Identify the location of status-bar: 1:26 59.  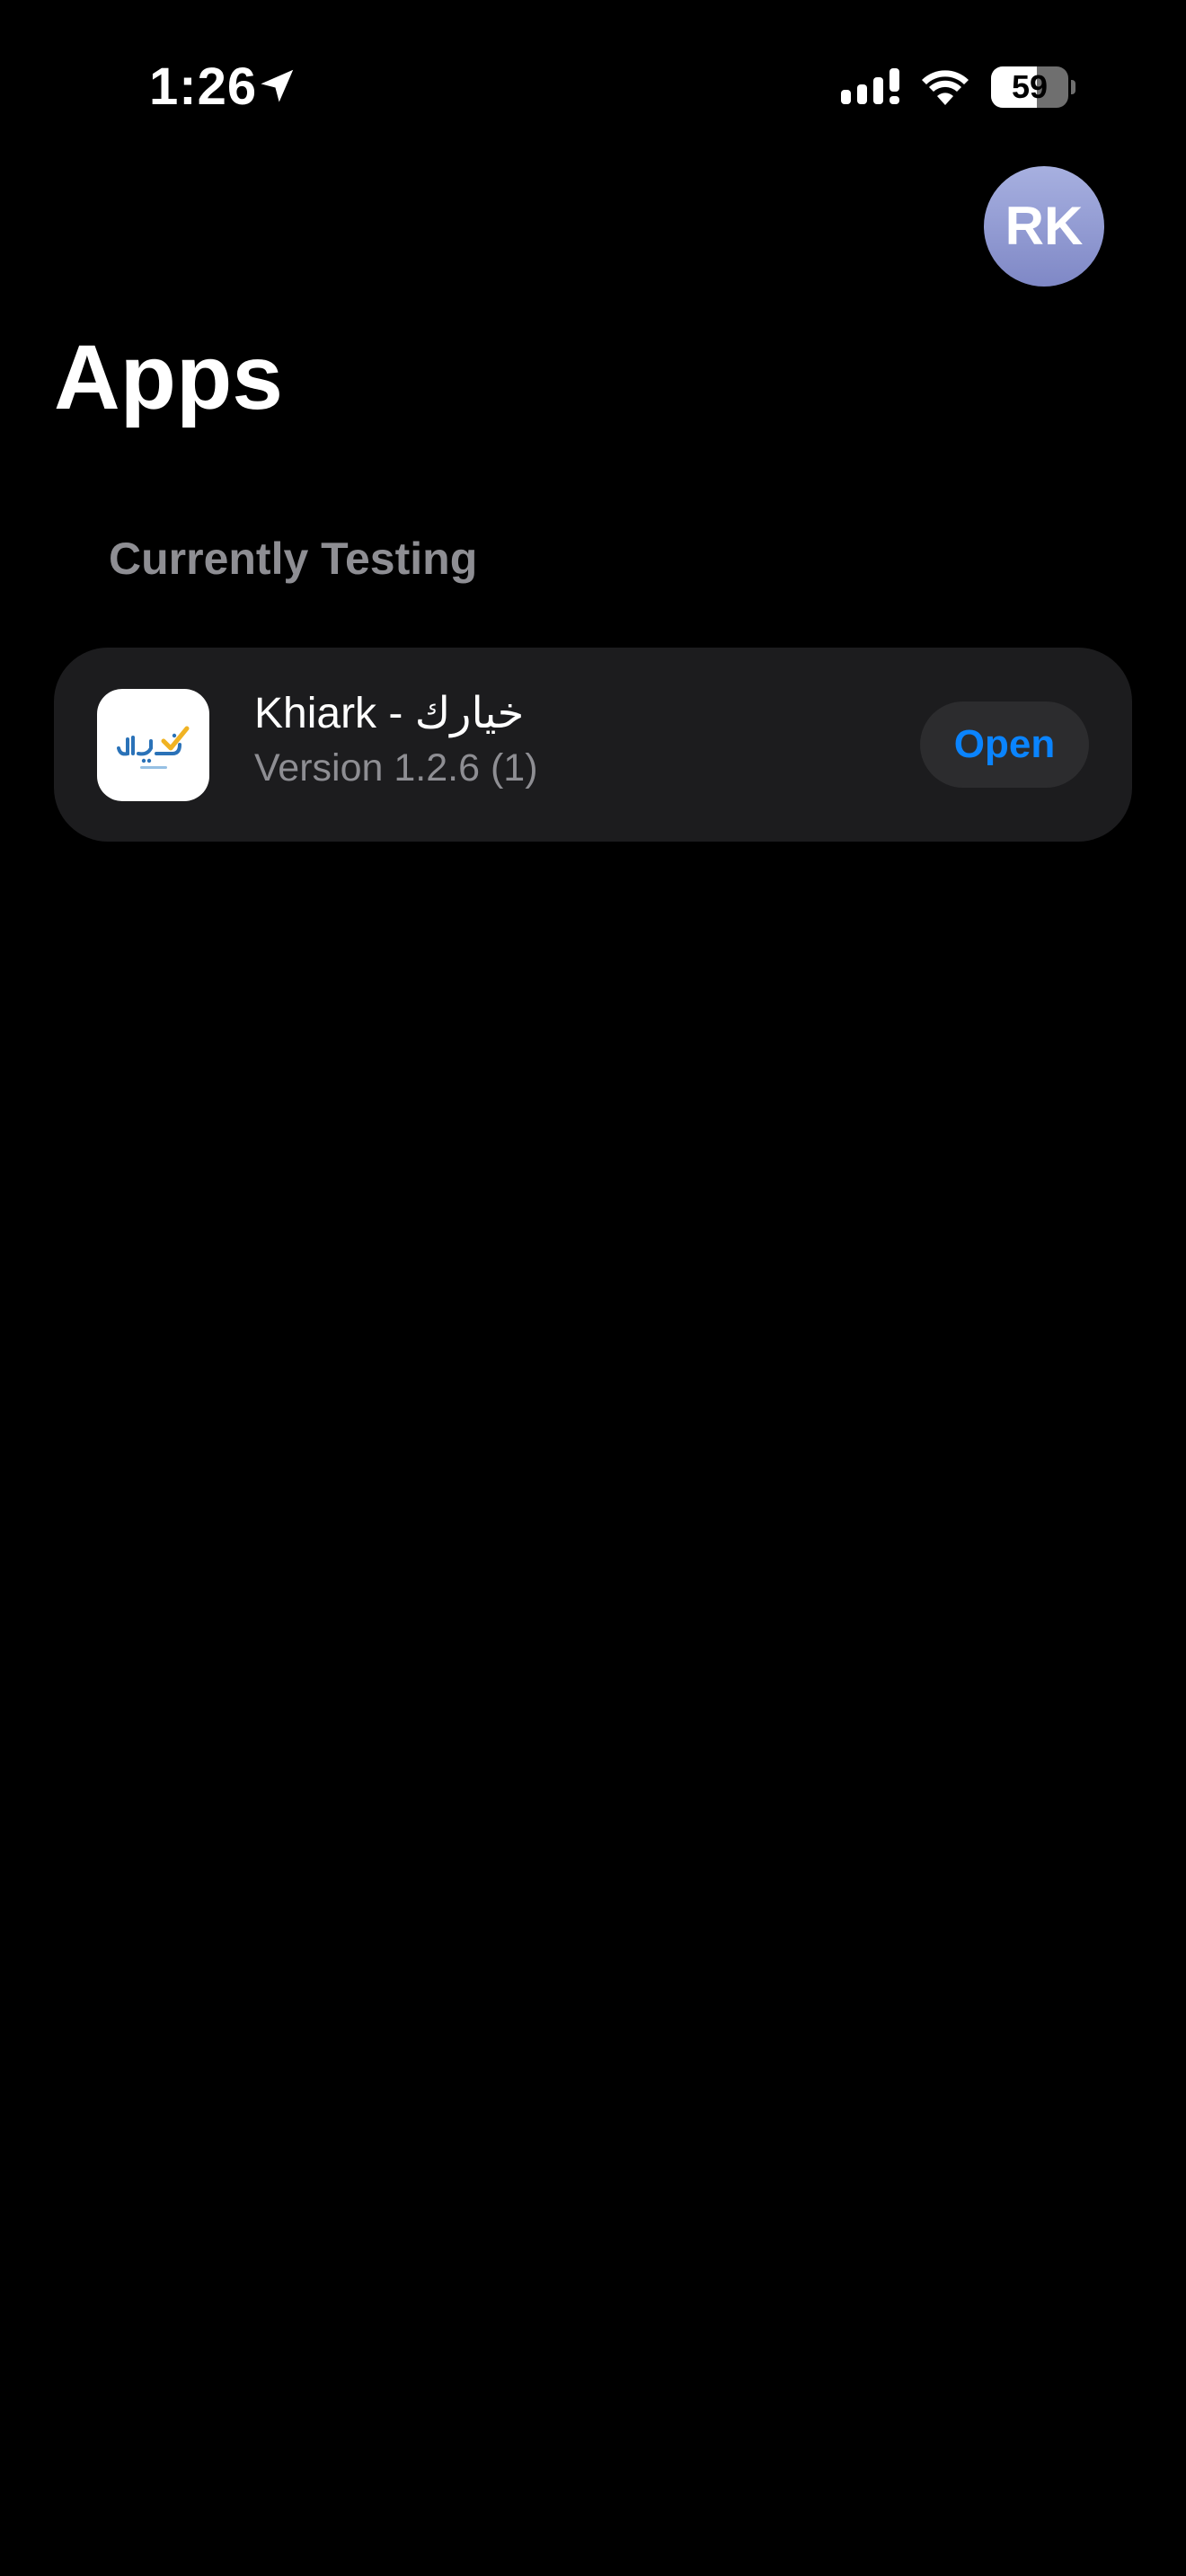
(593, 85).